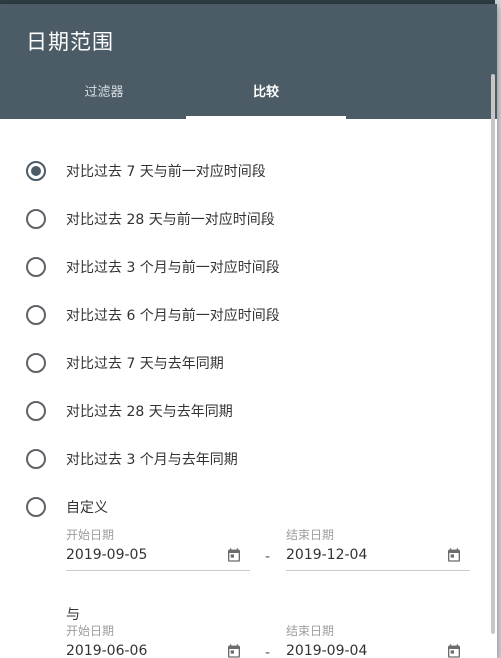  Describe the element at coordinates (106, 555) in the screenshot. I see `start-date-value: 2019-09-05` at that location.